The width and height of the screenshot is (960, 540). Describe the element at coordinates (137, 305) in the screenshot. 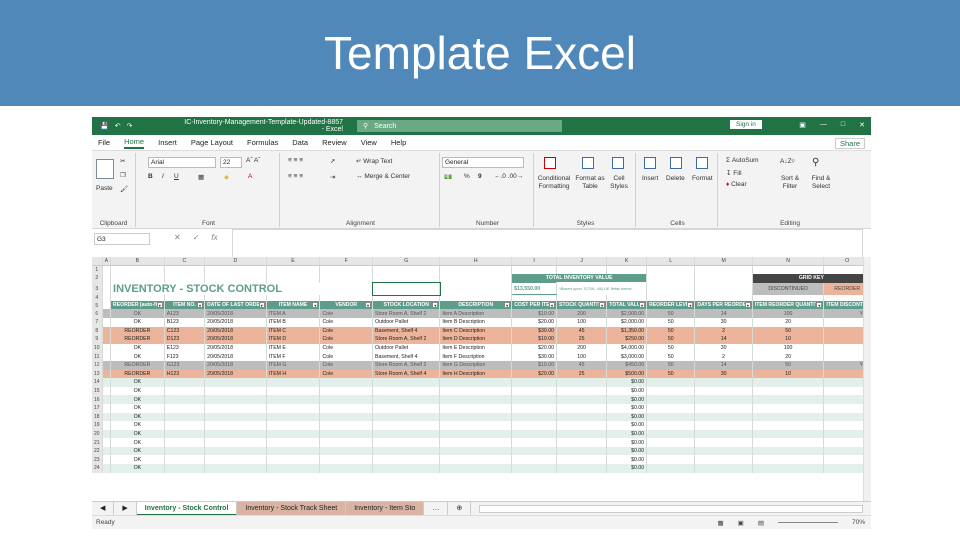

I see `column-header-cell: REORDER (auto-fill) ▾` at that location.